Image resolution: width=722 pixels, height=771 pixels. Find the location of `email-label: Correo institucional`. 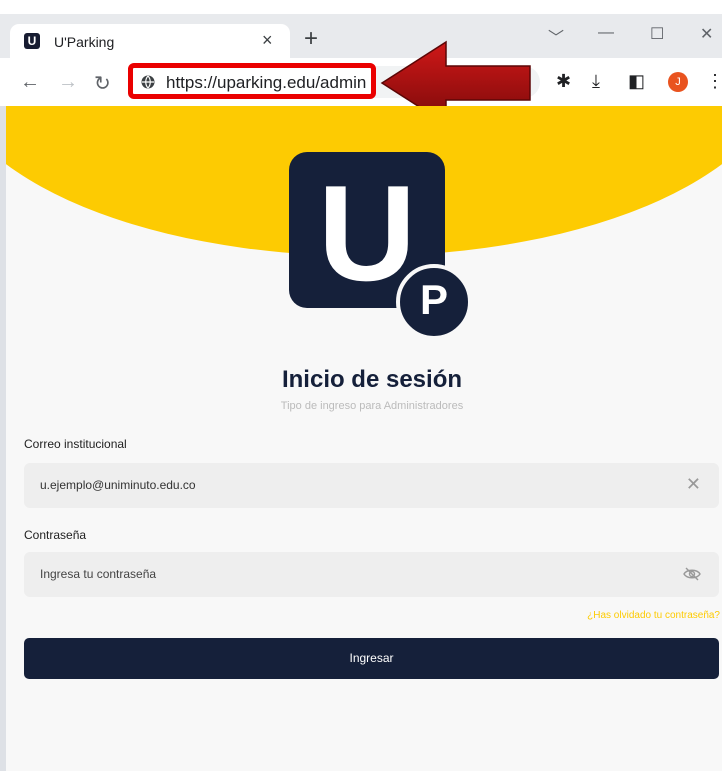

email-label: Correo institucional is located at coordinates (75, 444).